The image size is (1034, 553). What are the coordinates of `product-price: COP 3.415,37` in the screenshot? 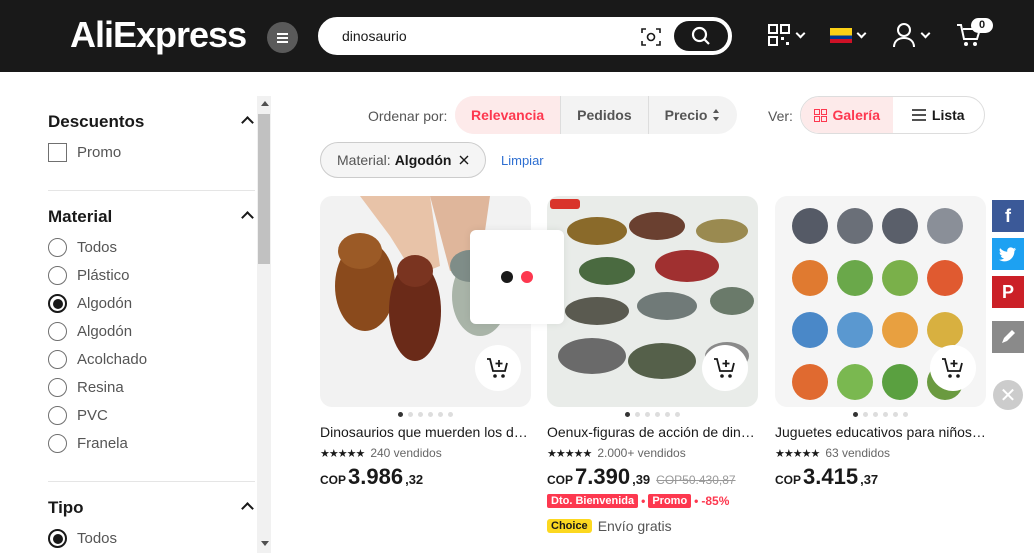 It's located at (880, 477).